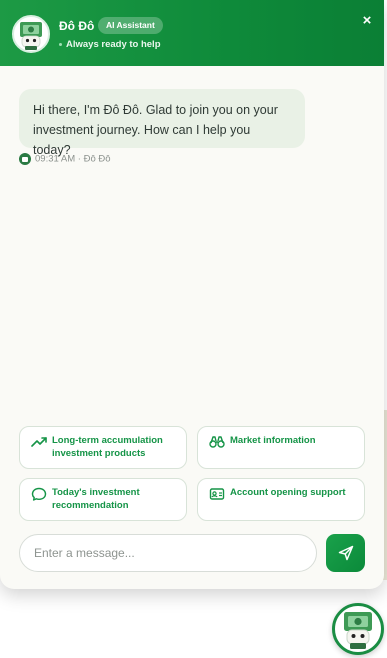  I want to click on send-icon, so click(346, 553).